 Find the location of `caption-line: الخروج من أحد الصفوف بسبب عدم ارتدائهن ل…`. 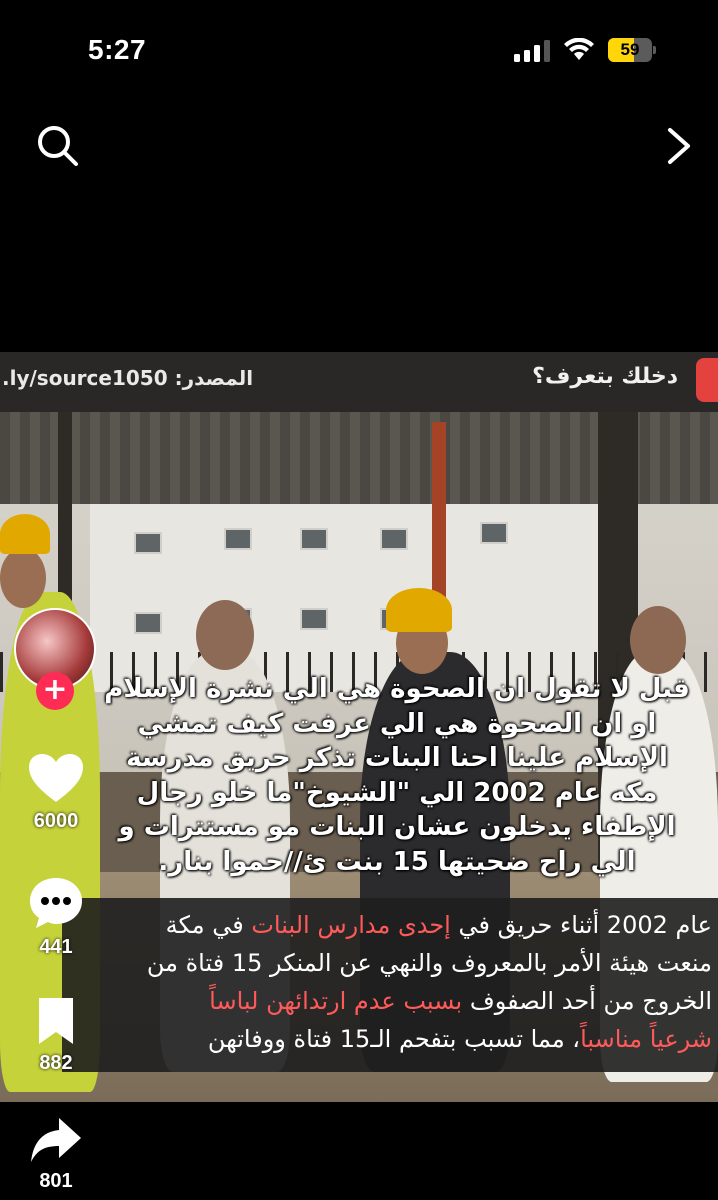

caption-line: الخروج من أحد الصفوف بسبب عدم ارتدائهن ل… is located at coordinates (460, 1001).